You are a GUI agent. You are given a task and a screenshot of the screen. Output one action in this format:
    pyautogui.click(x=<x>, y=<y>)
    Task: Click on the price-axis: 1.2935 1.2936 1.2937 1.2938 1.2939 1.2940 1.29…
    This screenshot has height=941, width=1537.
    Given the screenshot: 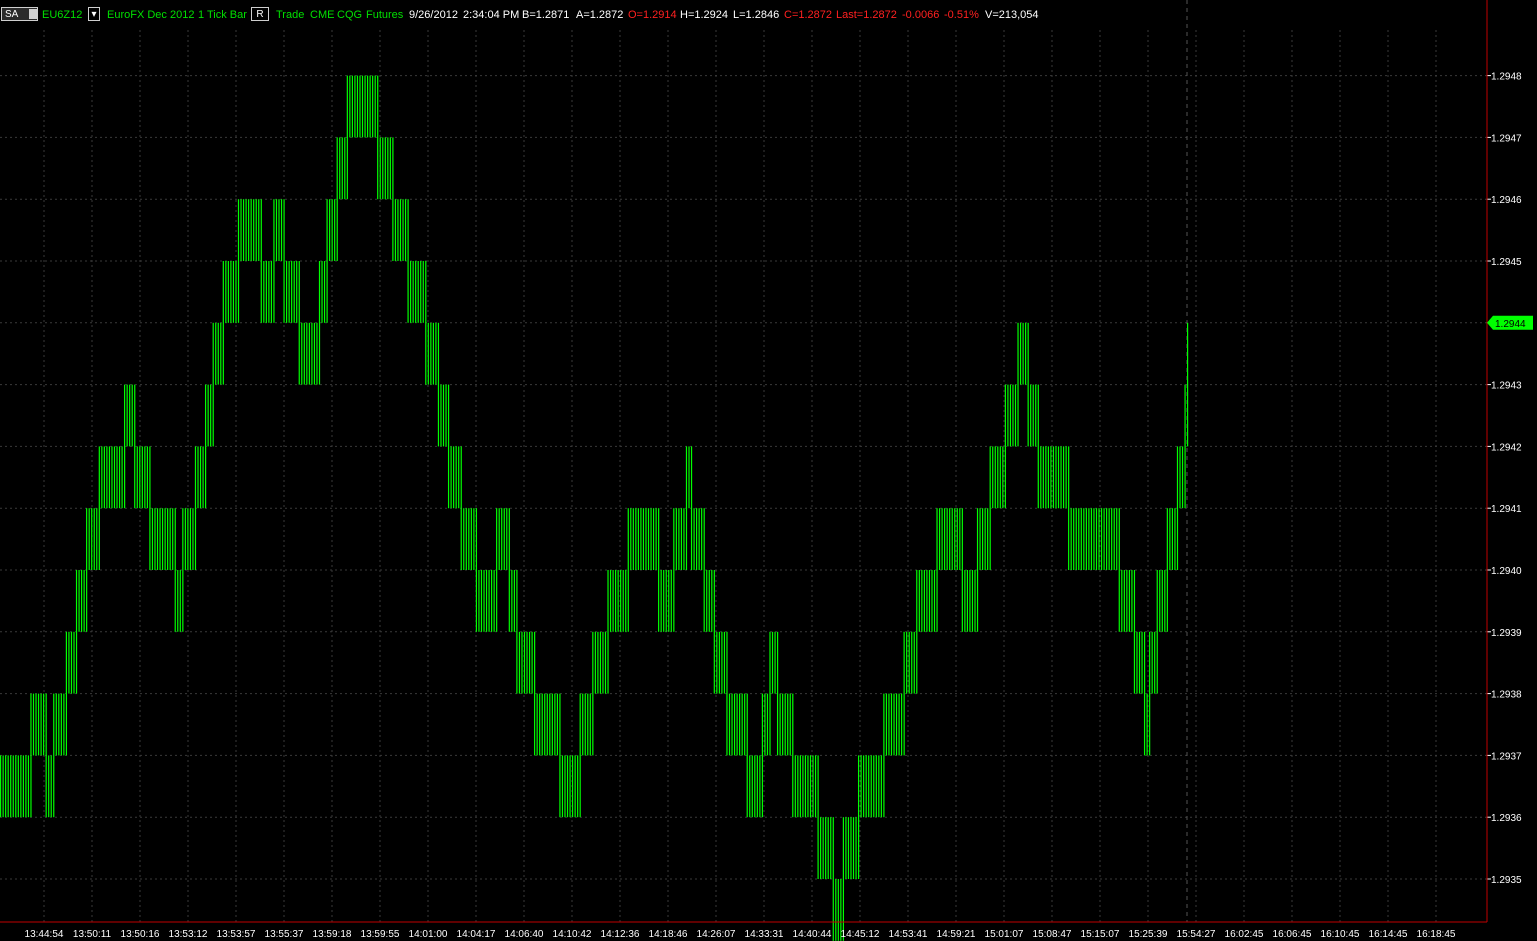 What is the action you would take?
    pyautogui.click(x=1509, y=461)
    